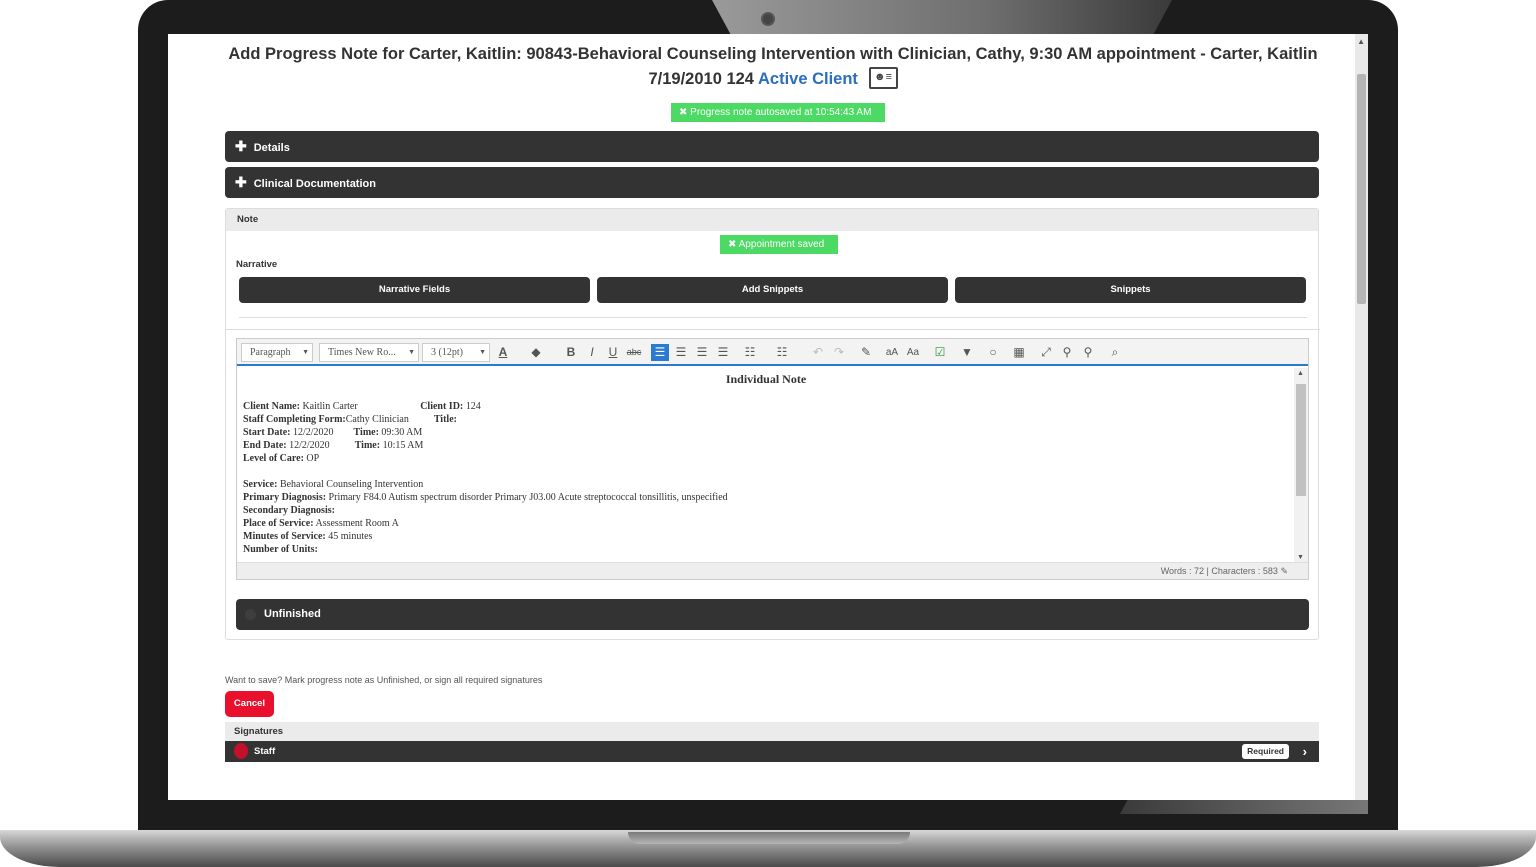  What do you see at coordinates (592, 352) in the screenshot?
I see `italic-icon: I` at bounding box center [592, 352].